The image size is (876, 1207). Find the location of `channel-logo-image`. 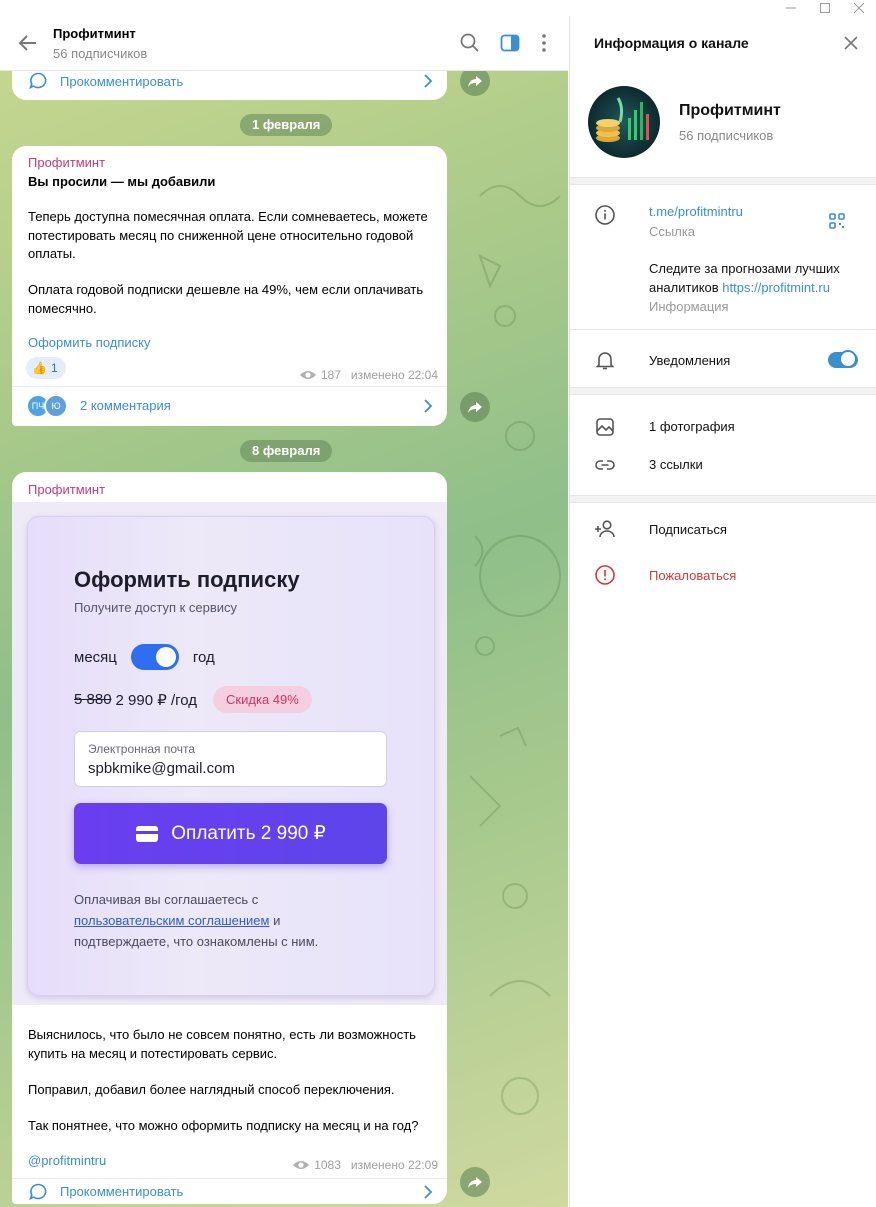

channel-logo-image is located at coordinates (624, 122).